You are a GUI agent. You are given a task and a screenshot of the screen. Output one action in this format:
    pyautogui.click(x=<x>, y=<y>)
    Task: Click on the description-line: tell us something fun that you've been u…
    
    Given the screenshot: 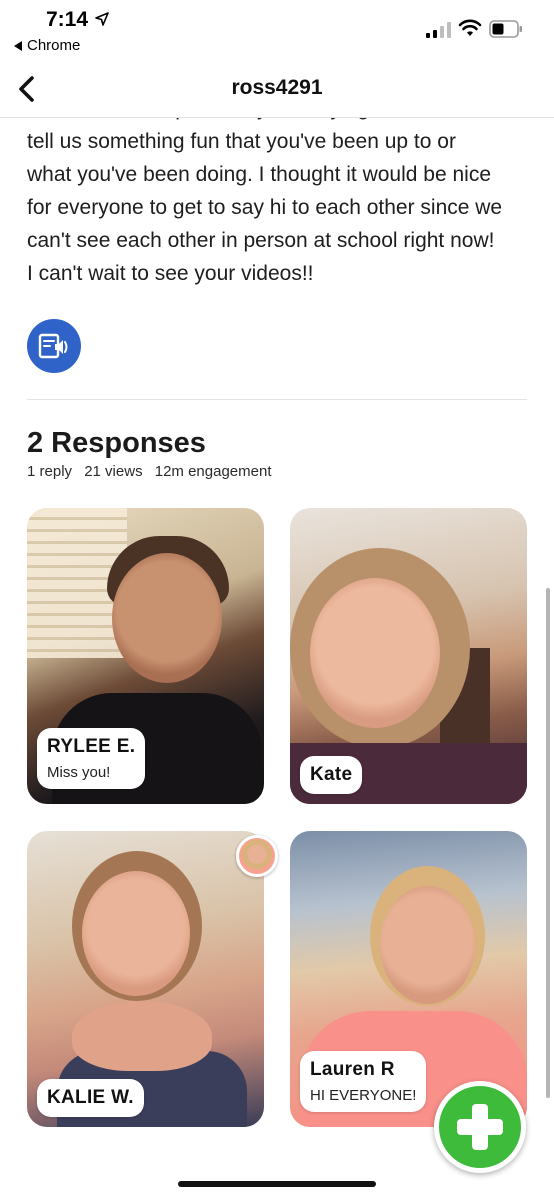 What is the action you would take?
    pyautogui.click(x=241, y=141)
    